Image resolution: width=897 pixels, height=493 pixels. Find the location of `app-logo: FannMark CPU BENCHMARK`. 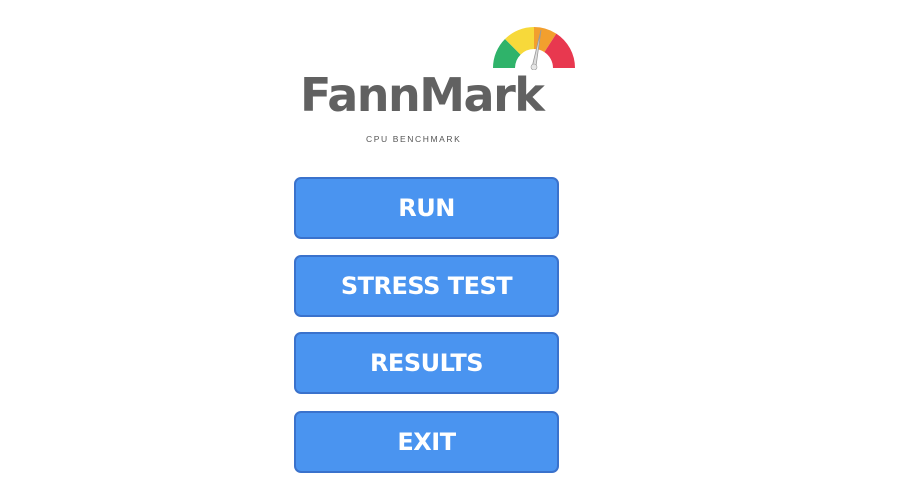

app-logo: FannMark CPU BENCHMARK is located at coordinates (441, 85).